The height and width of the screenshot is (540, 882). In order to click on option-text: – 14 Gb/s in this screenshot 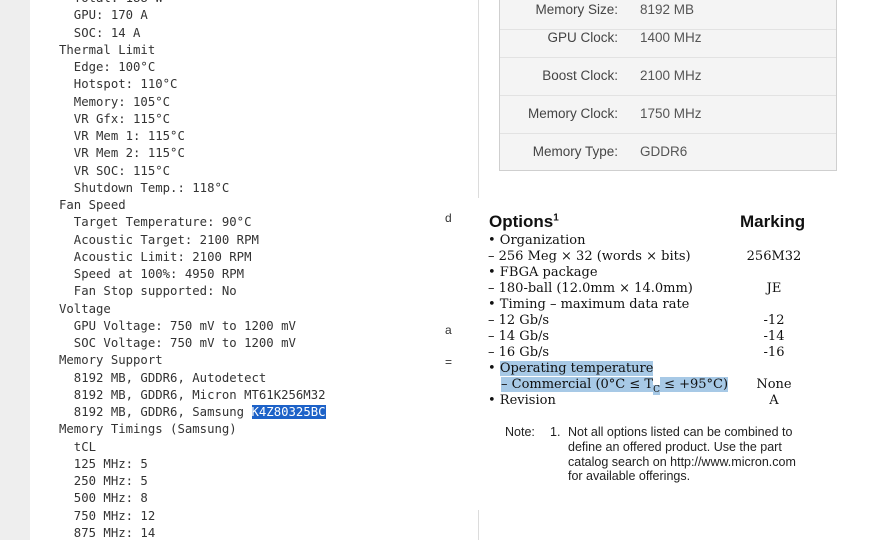, I will do `click(519, 336)`.